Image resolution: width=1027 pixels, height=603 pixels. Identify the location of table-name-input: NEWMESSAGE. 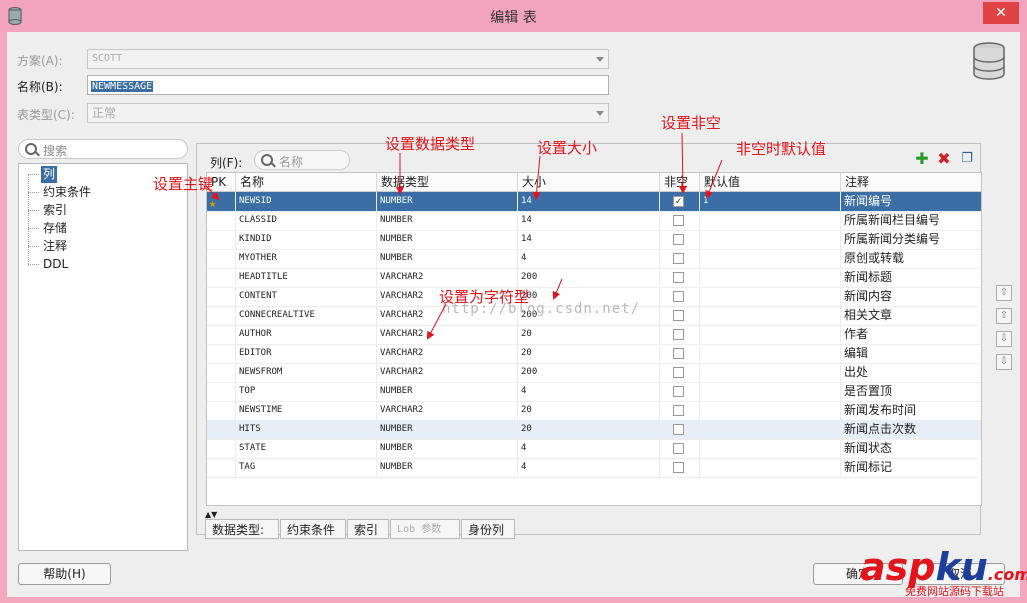
(348, 85).